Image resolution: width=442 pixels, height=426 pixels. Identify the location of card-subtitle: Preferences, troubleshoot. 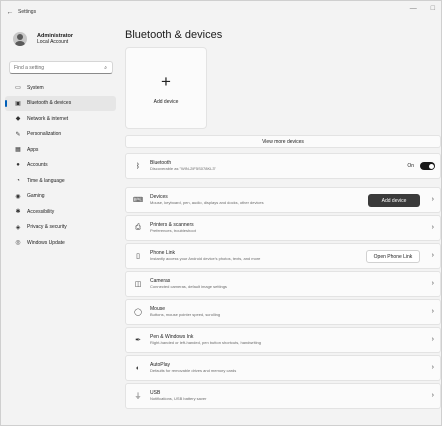
(173, 230).